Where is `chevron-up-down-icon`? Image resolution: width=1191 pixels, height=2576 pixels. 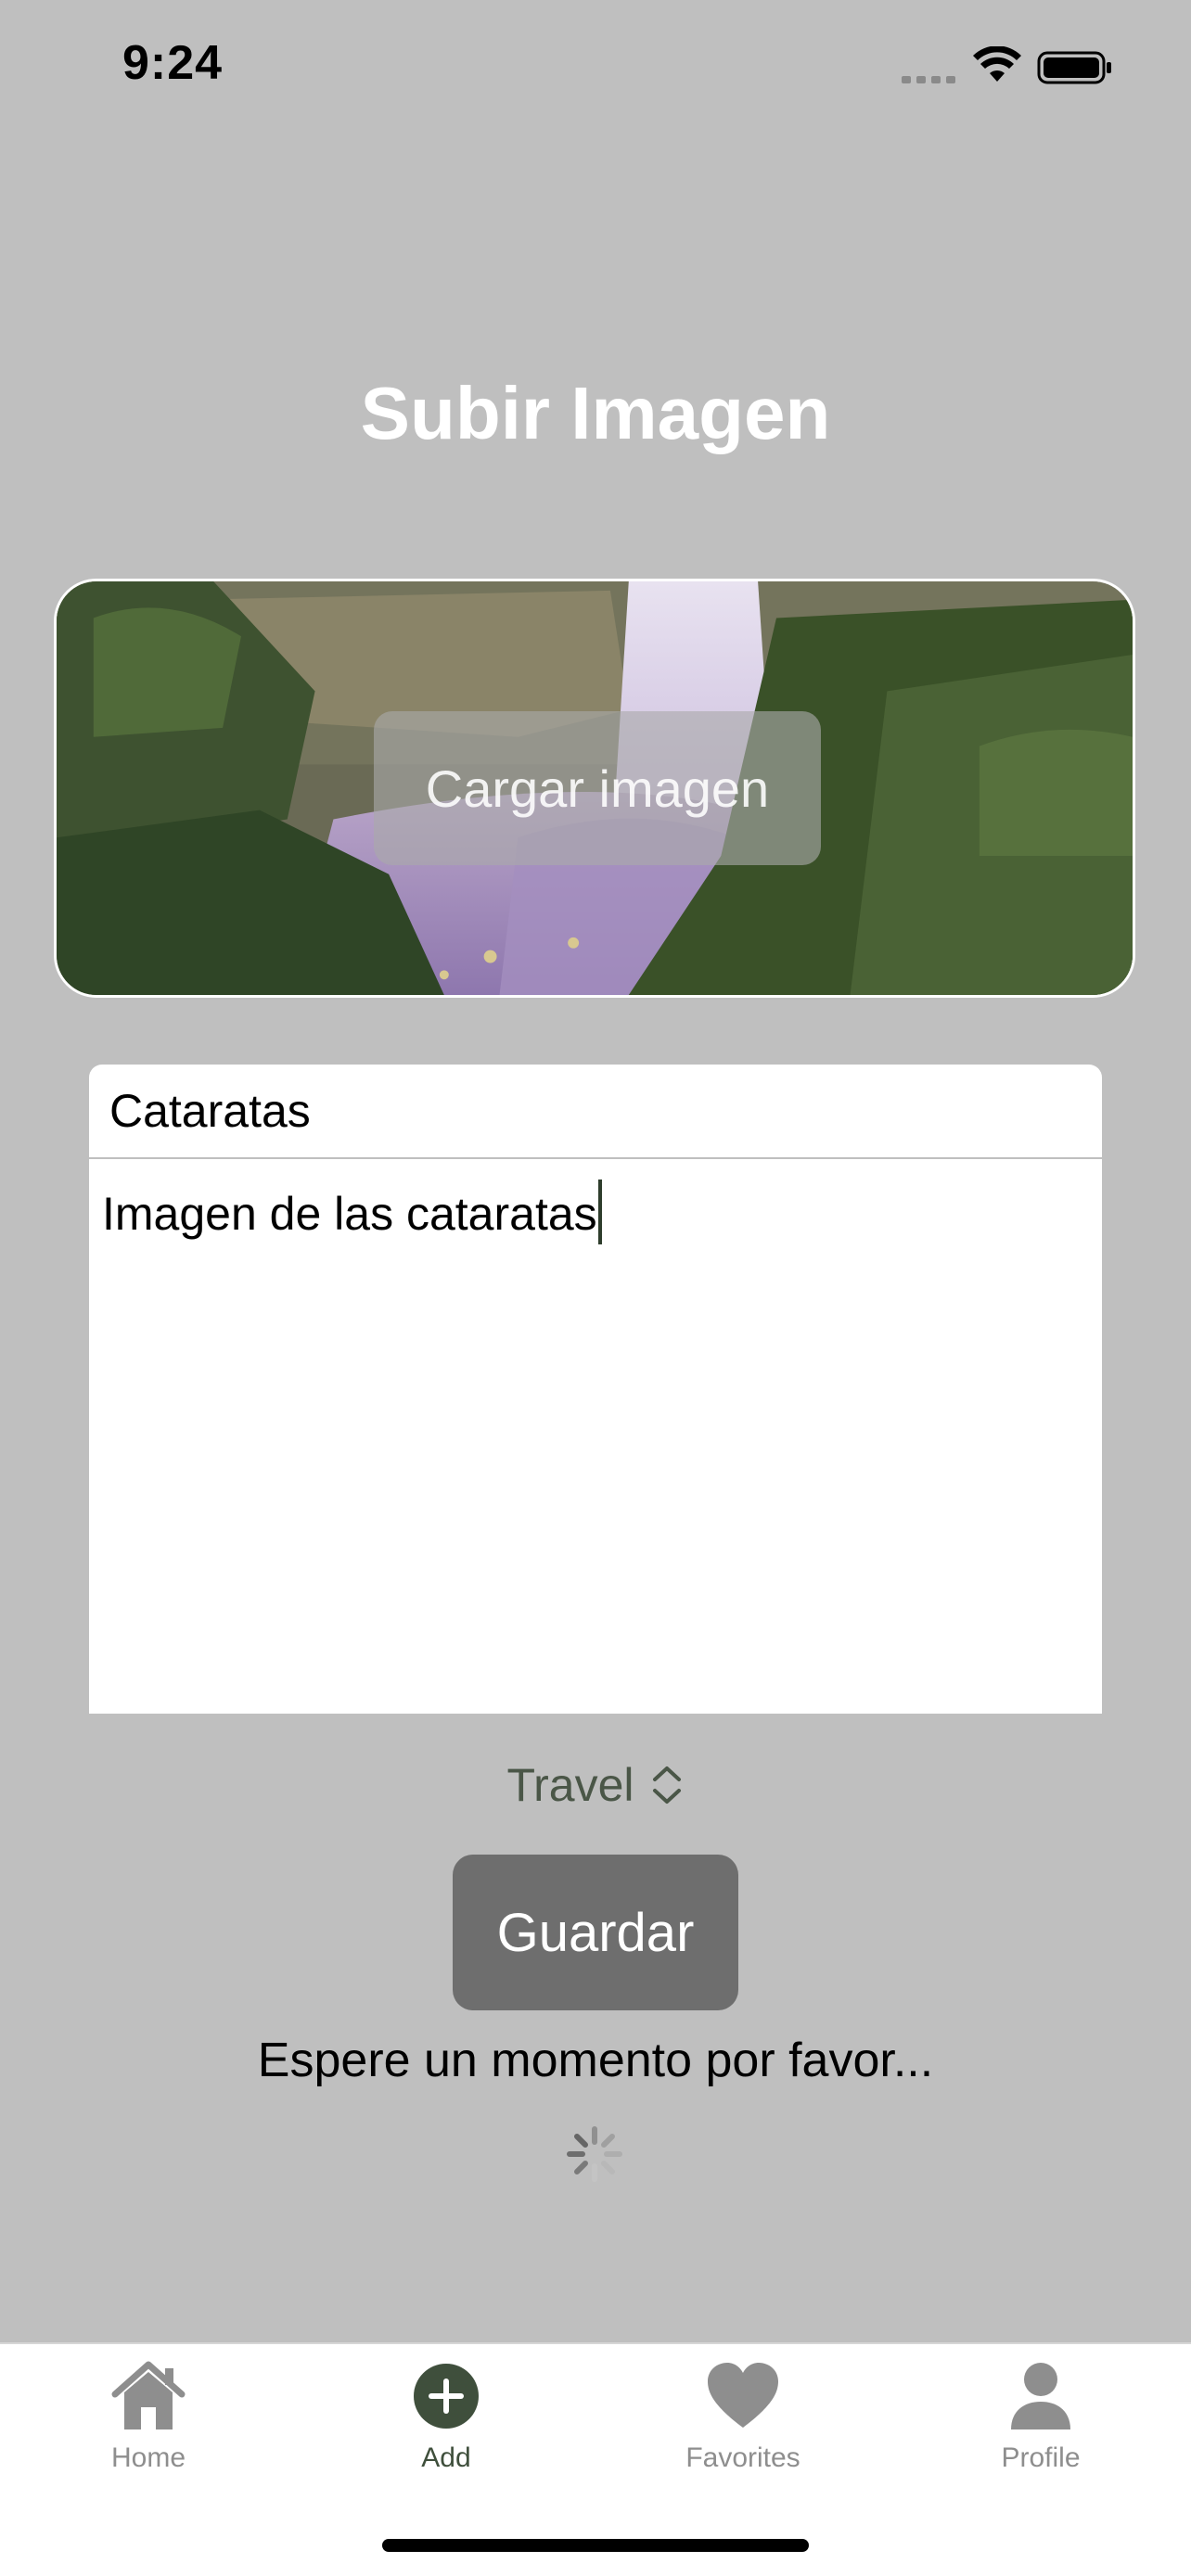 chevron-up-down-icon is located at coordinates (666, 1785).